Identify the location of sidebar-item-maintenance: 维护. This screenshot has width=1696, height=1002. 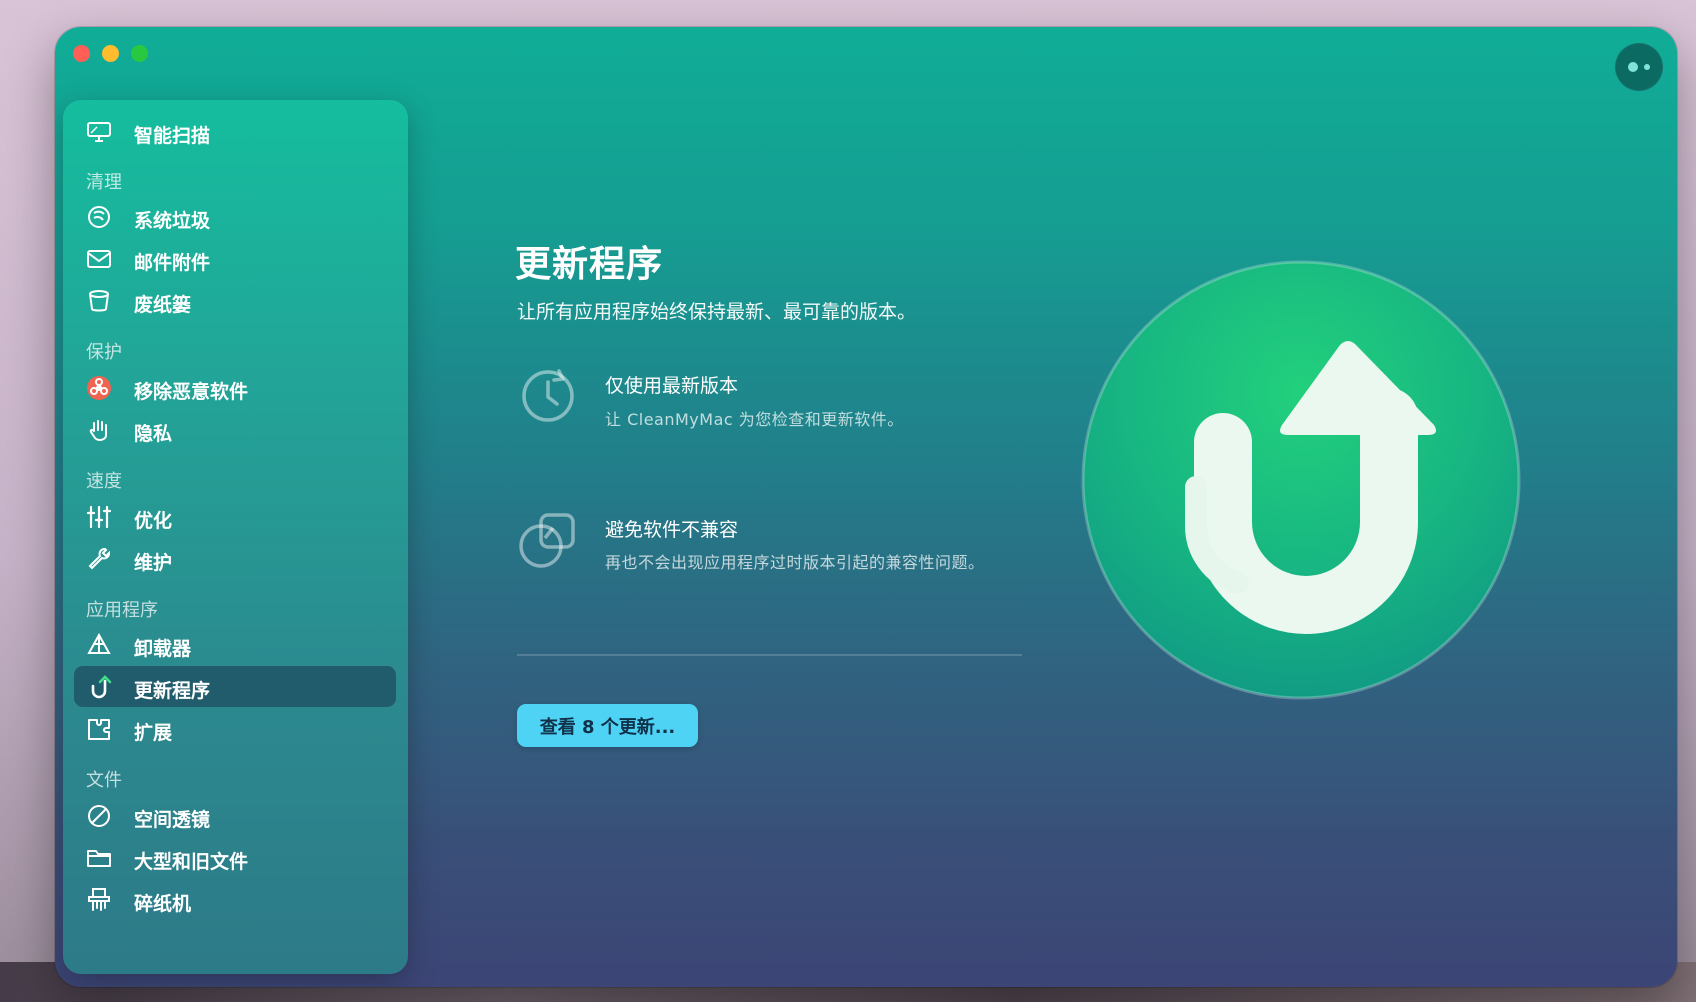
(235, 558).